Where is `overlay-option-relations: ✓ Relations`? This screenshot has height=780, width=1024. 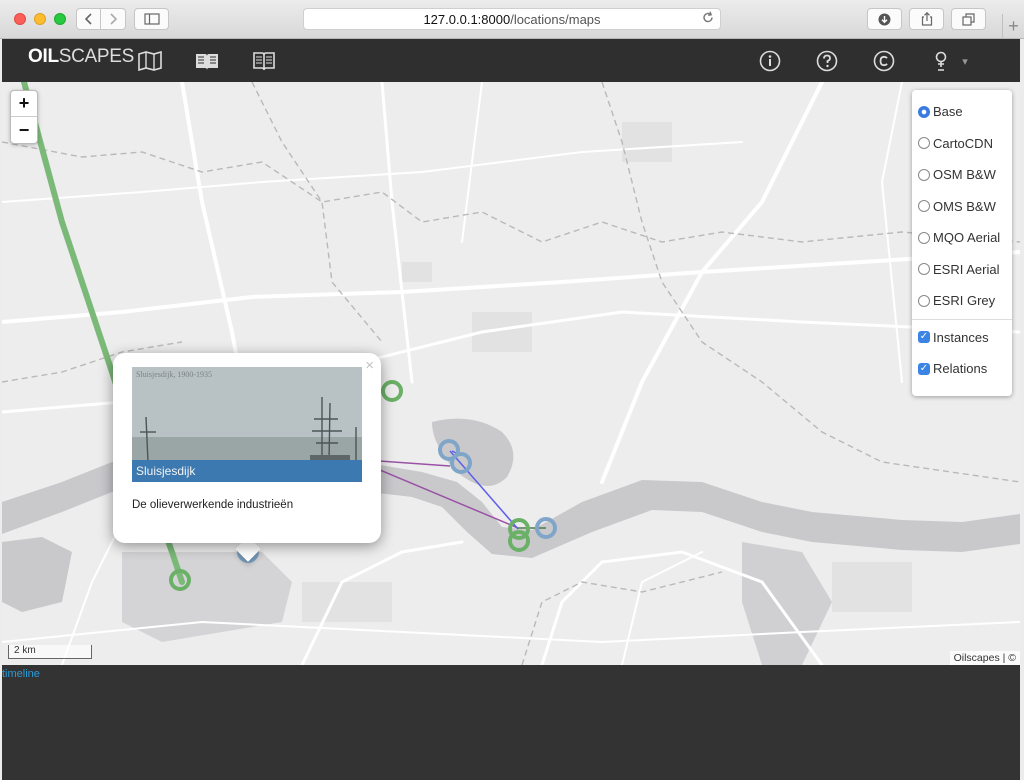
overlay-option-relations: ✓ Relations is located at coordinates (962, 369).